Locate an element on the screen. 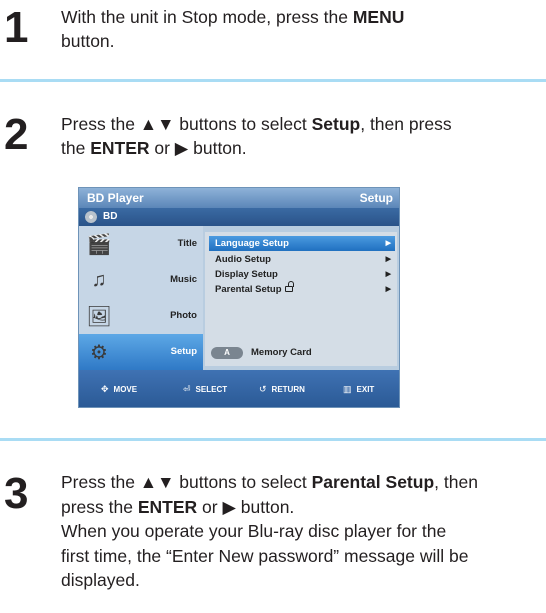  exit-icon: ▥ is located at coordinates (347, 389).